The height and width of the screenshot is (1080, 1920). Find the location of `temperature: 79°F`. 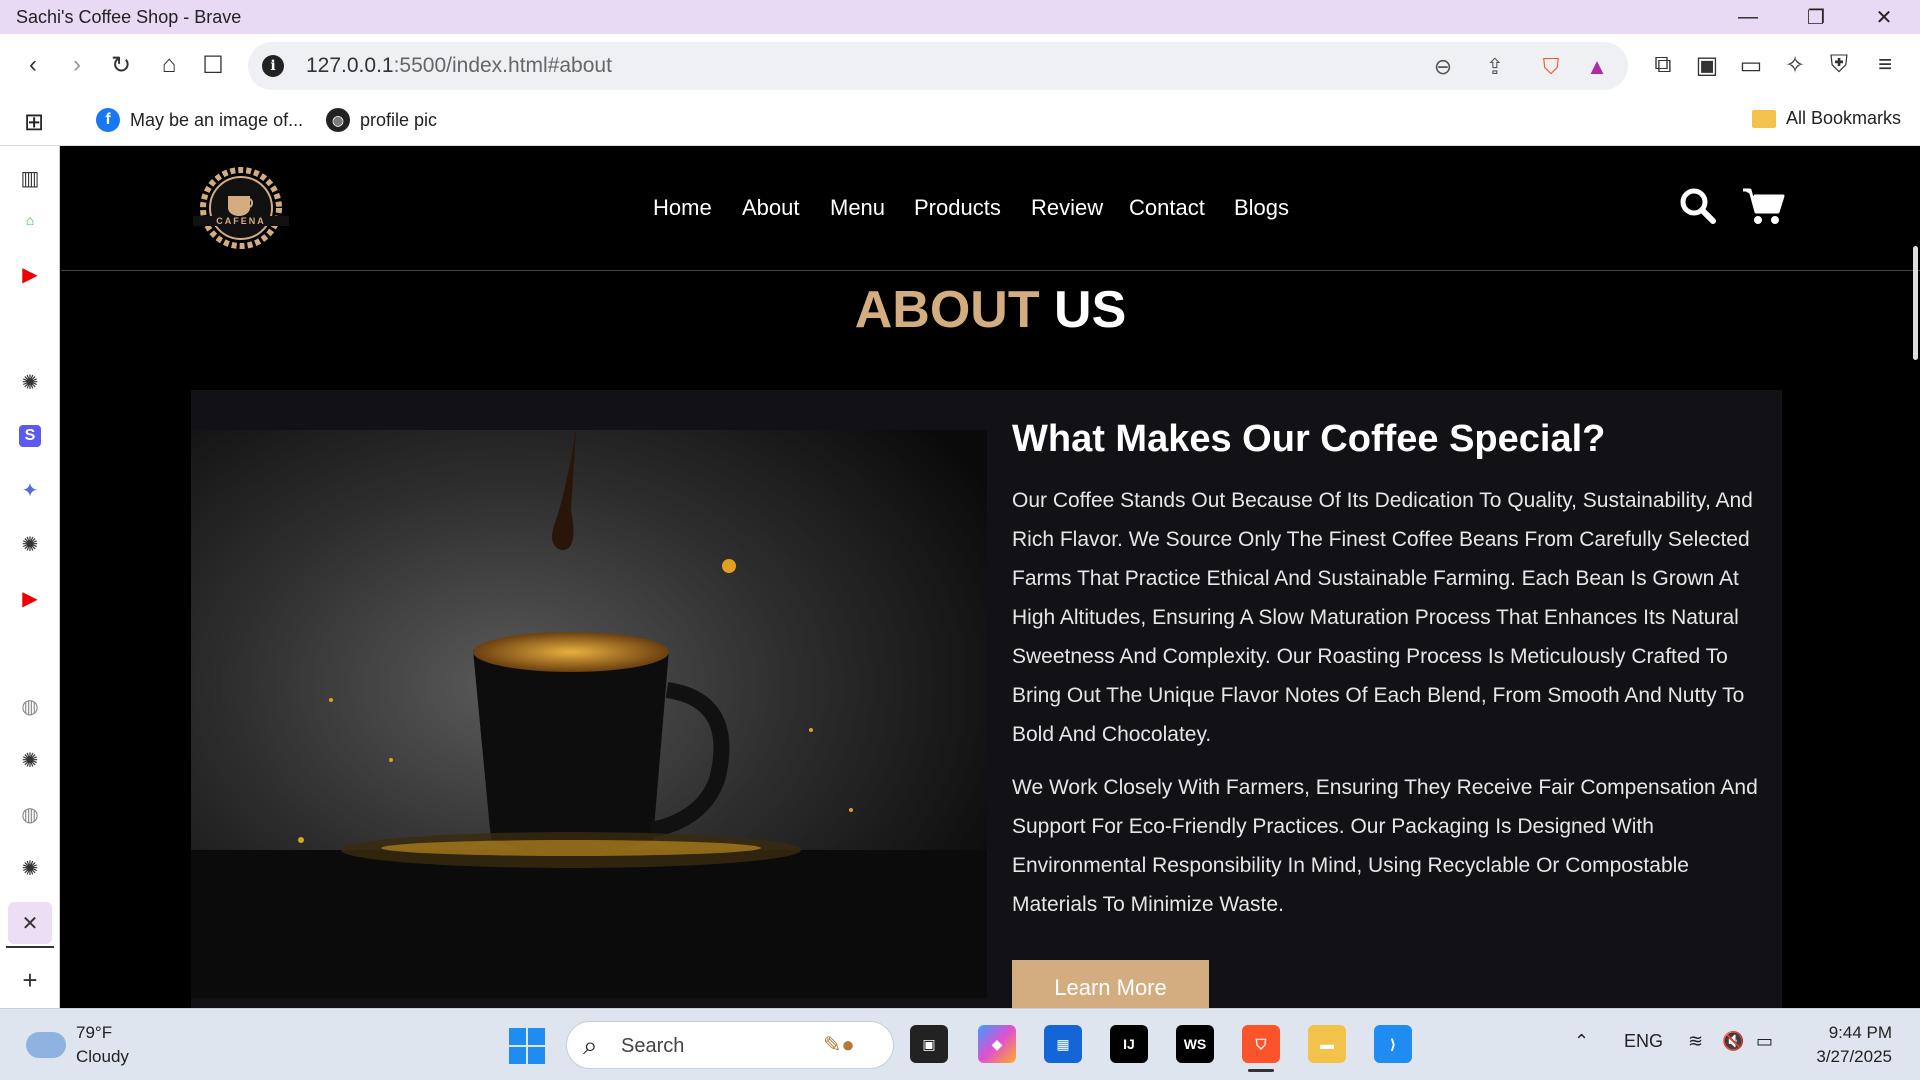

temperature: 79°F is located at coordinates (94, 1032).